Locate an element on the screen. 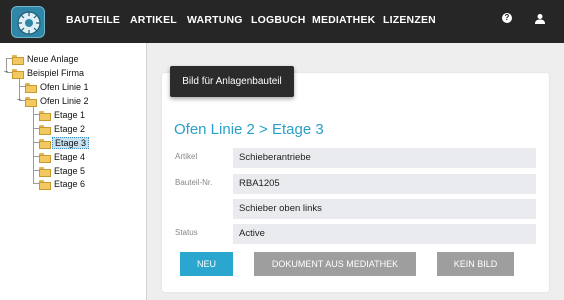  tree-node-etage-4: Etage 4 is located at coordinates (63, 156).